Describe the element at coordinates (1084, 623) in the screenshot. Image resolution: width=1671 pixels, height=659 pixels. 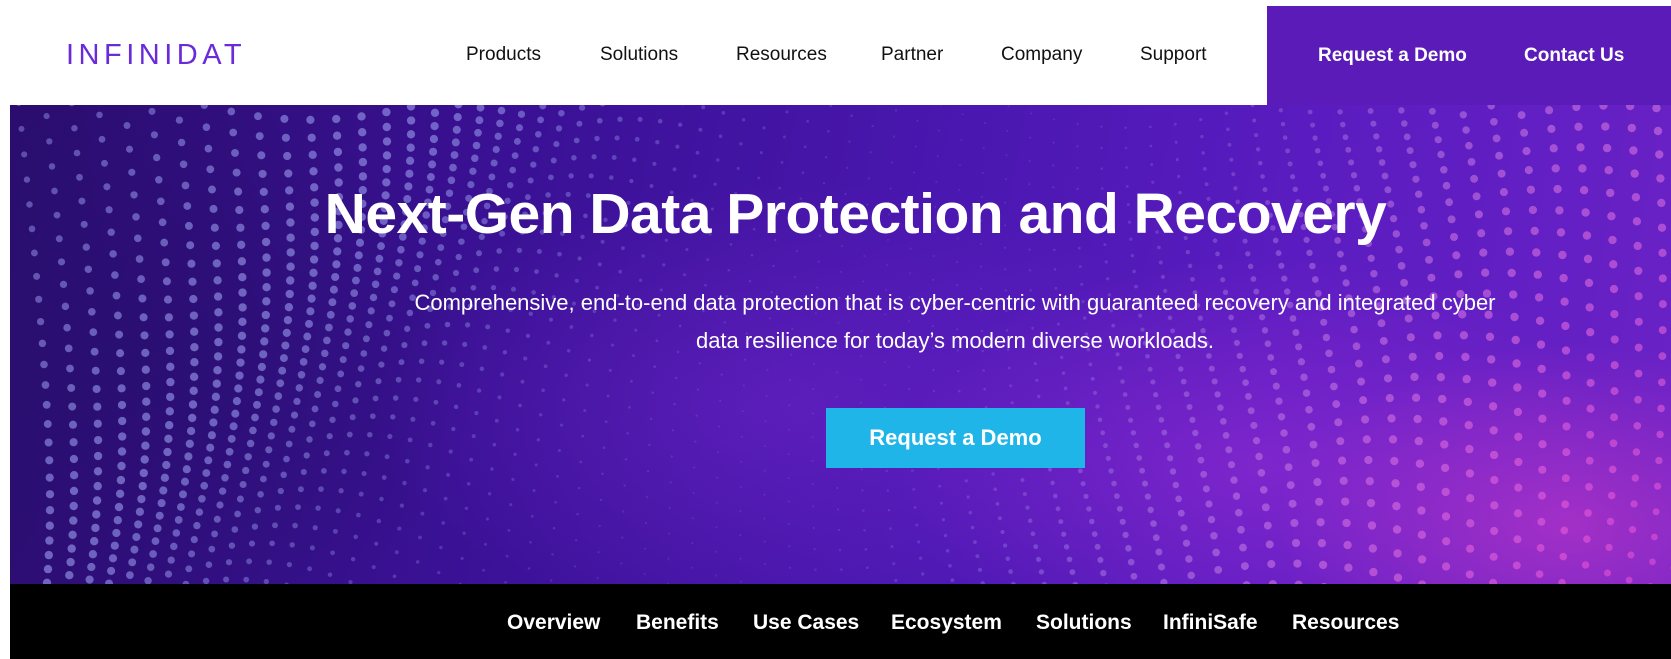
I see `subnav-item-solutions: Solutions` at that location.